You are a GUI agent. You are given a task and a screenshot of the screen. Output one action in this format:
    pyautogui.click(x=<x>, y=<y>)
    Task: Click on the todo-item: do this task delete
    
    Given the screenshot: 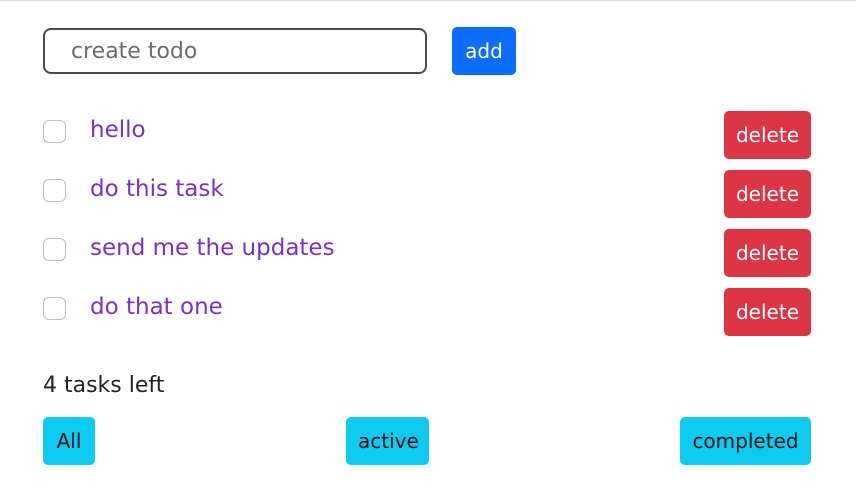 What is the action you would take?
    pyautogui.click(x=427, y=199)
    